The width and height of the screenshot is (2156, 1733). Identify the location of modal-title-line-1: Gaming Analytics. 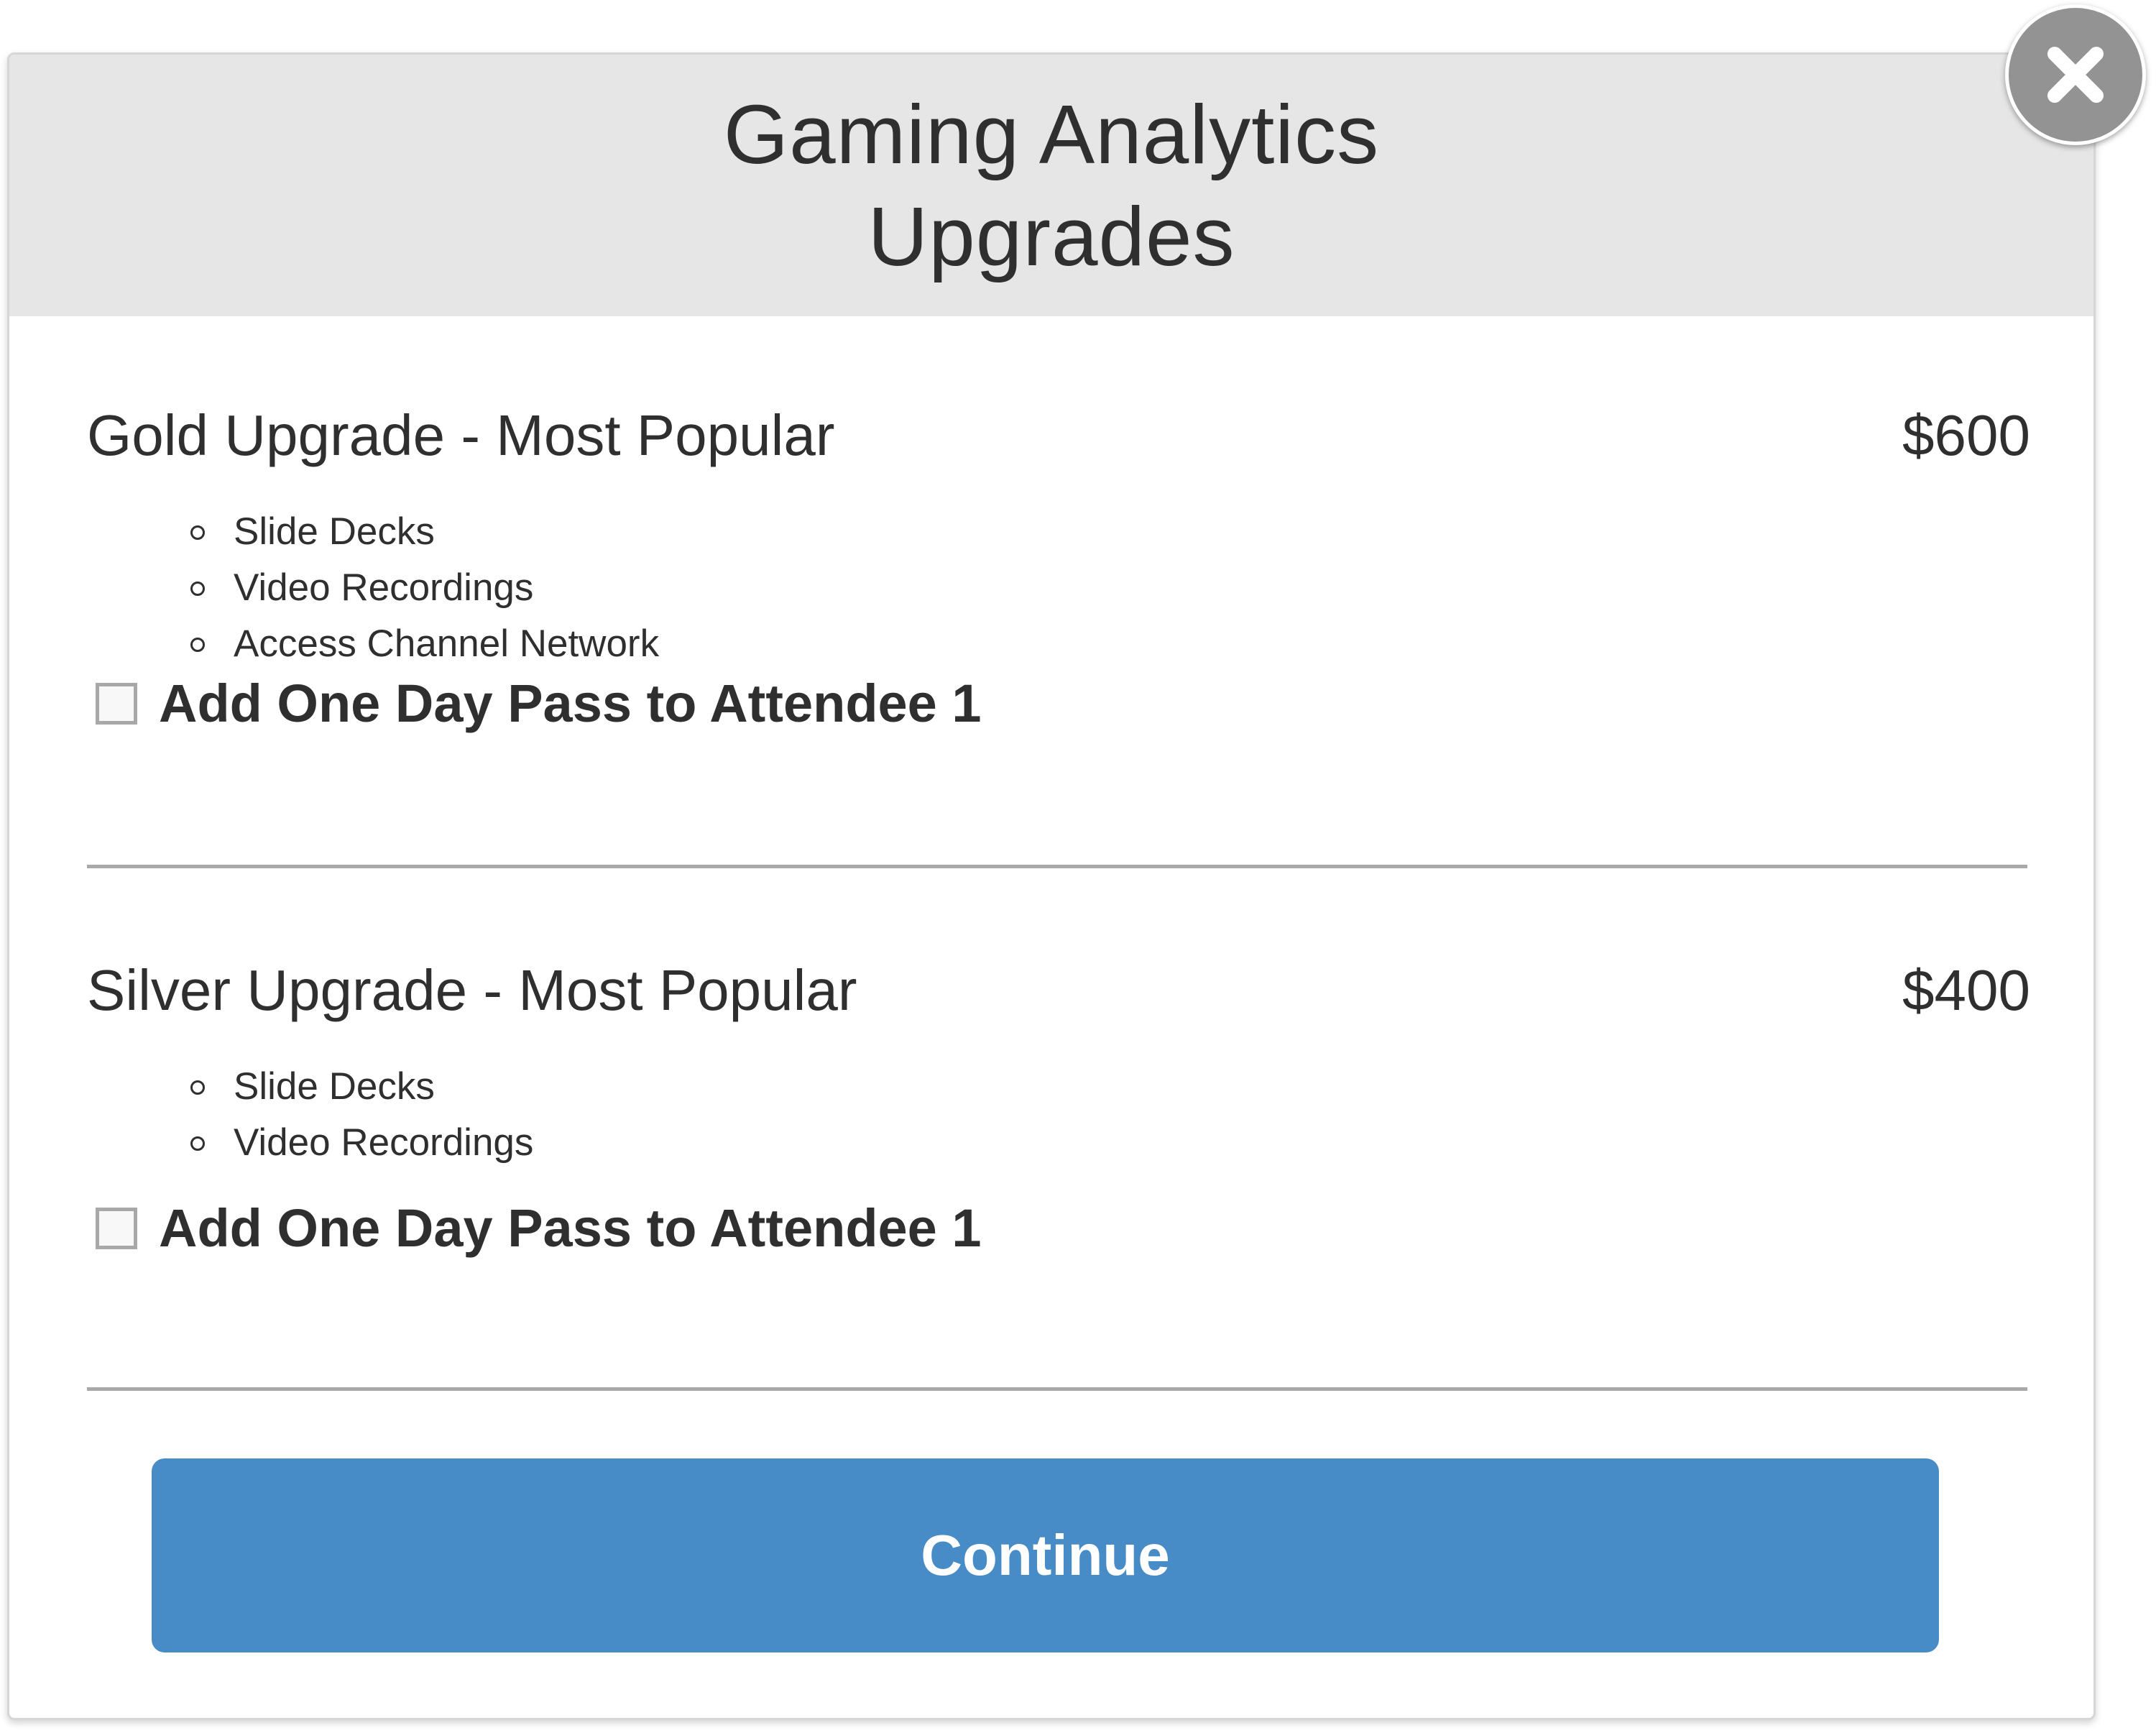
(1051, 134).